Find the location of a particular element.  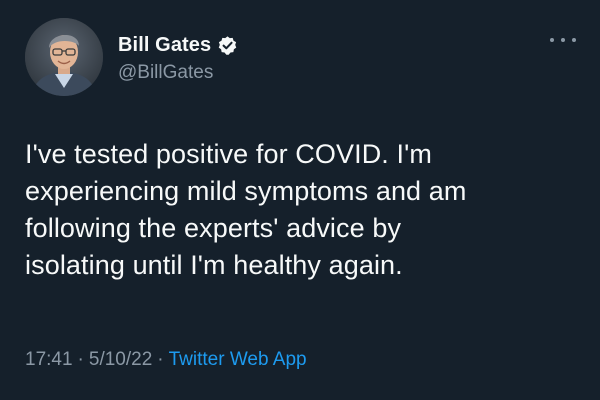

avatar is located at coordinates (64, 57).